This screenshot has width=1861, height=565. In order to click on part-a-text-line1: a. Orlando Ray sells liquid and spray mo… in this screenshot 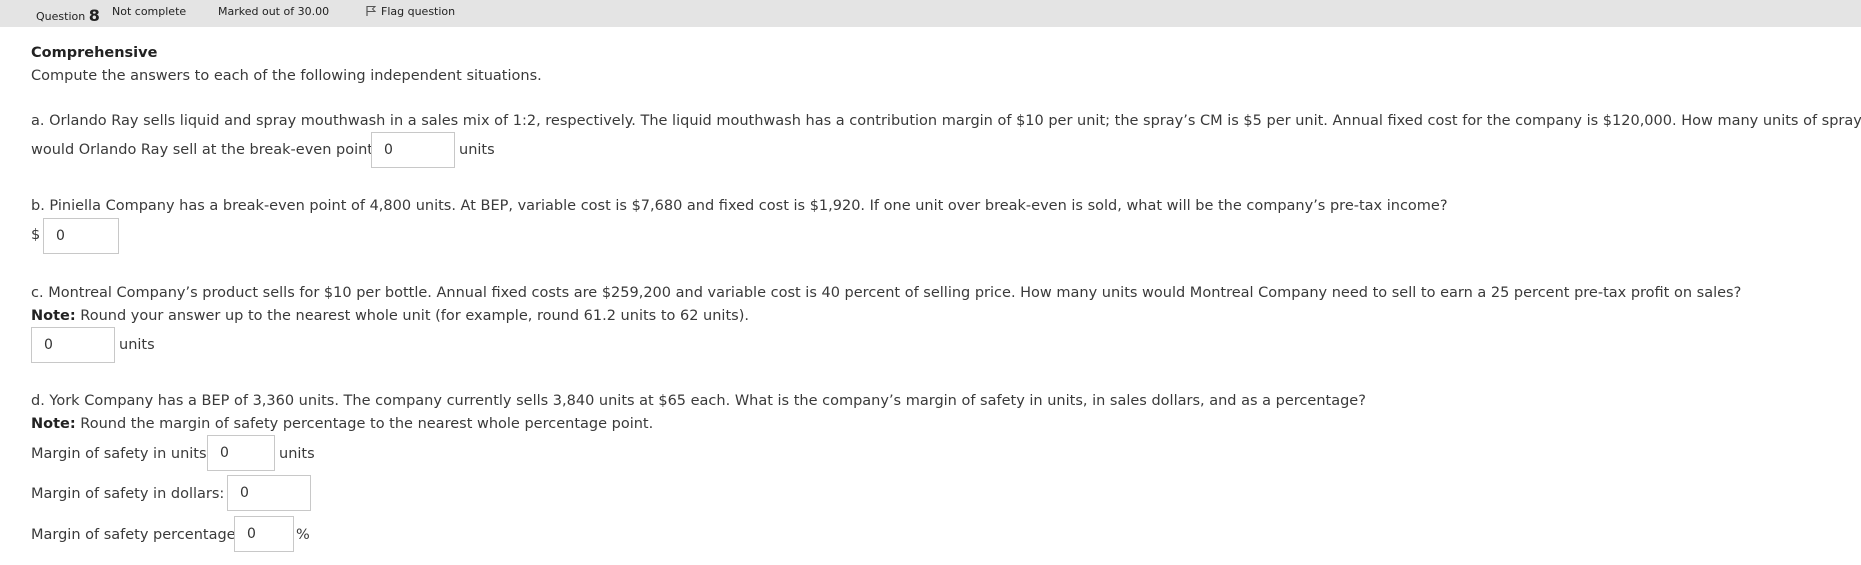, I will do `click(946, 121)`.